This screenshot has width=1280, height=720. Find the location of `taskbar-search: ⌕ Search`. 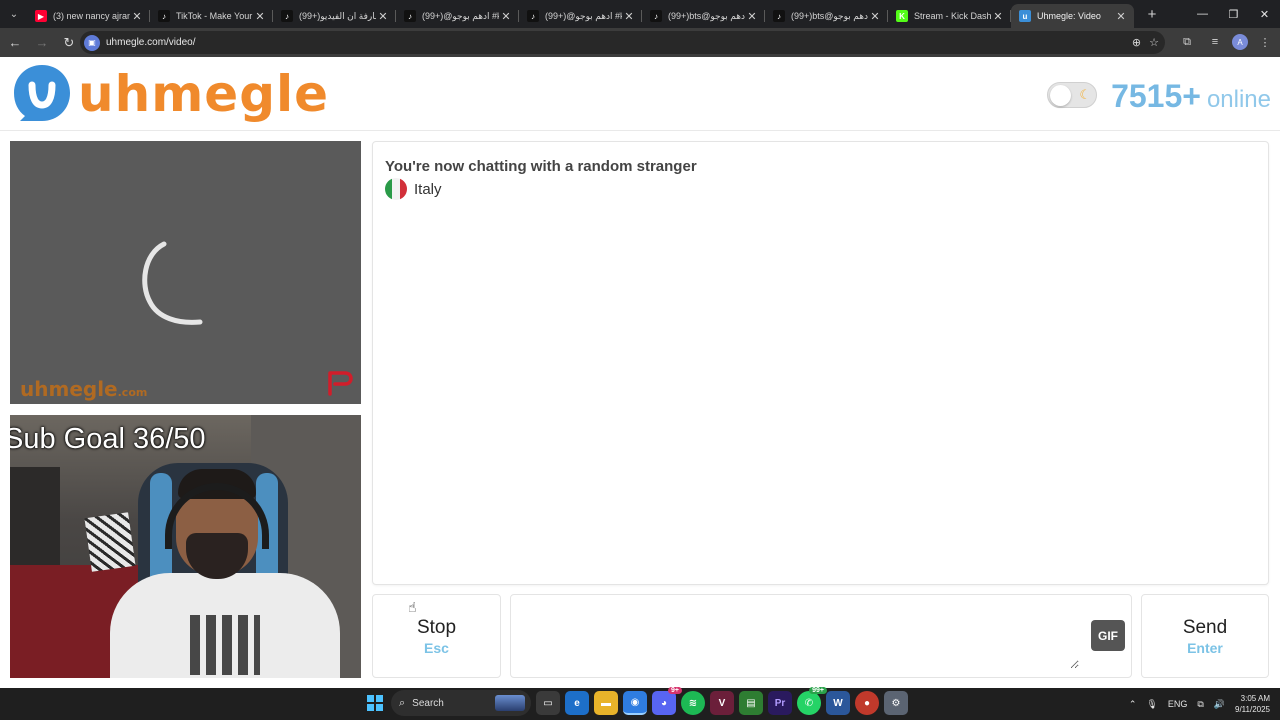

taskbar-search: ⌕ Search is located at coordinates (461, 703).